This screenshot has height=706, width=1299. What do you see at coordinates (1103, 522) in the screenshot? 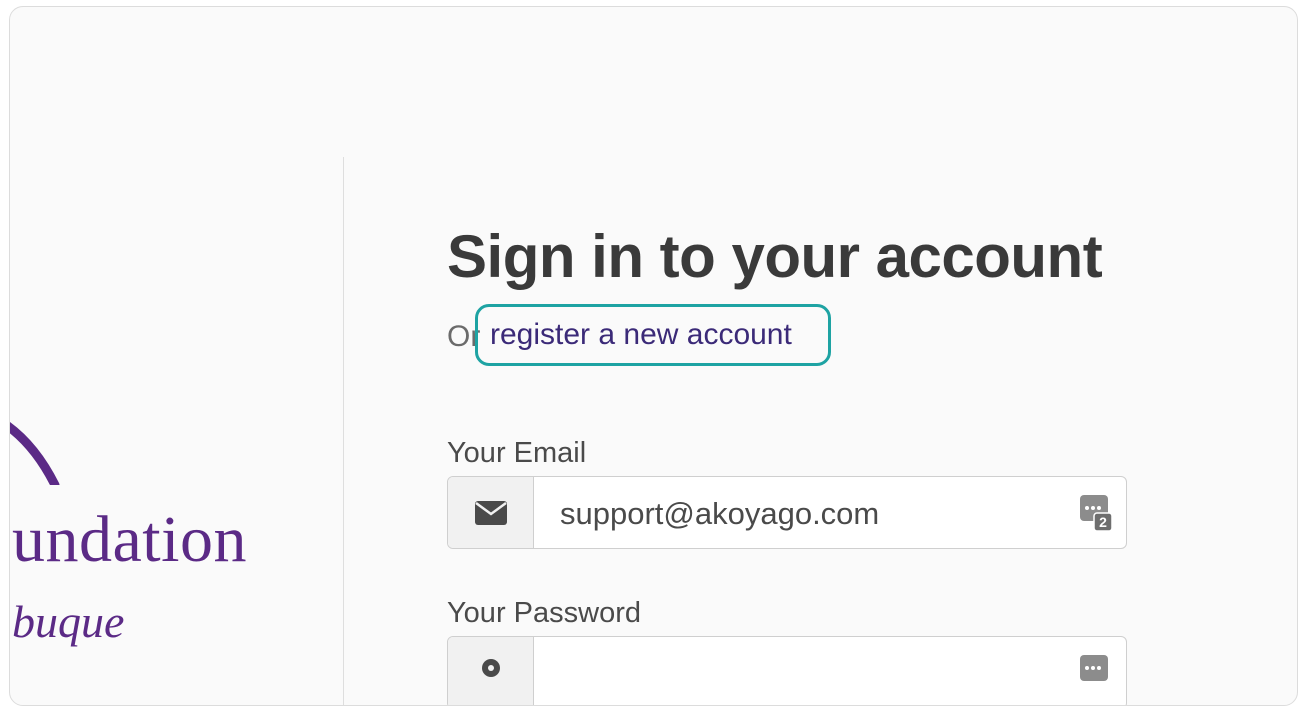
I see `password-manager-badge: 2` at bounding box center [1103, 522].